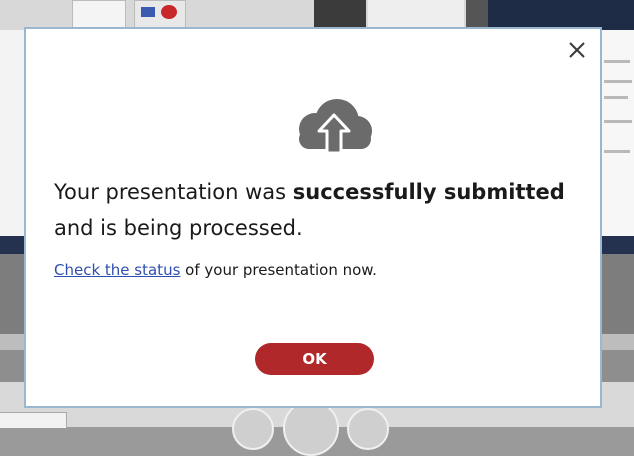 The width and height of the screenshot is (634, 456). I want to click on message-emphasis: successfully submitted, so click(428, 192).